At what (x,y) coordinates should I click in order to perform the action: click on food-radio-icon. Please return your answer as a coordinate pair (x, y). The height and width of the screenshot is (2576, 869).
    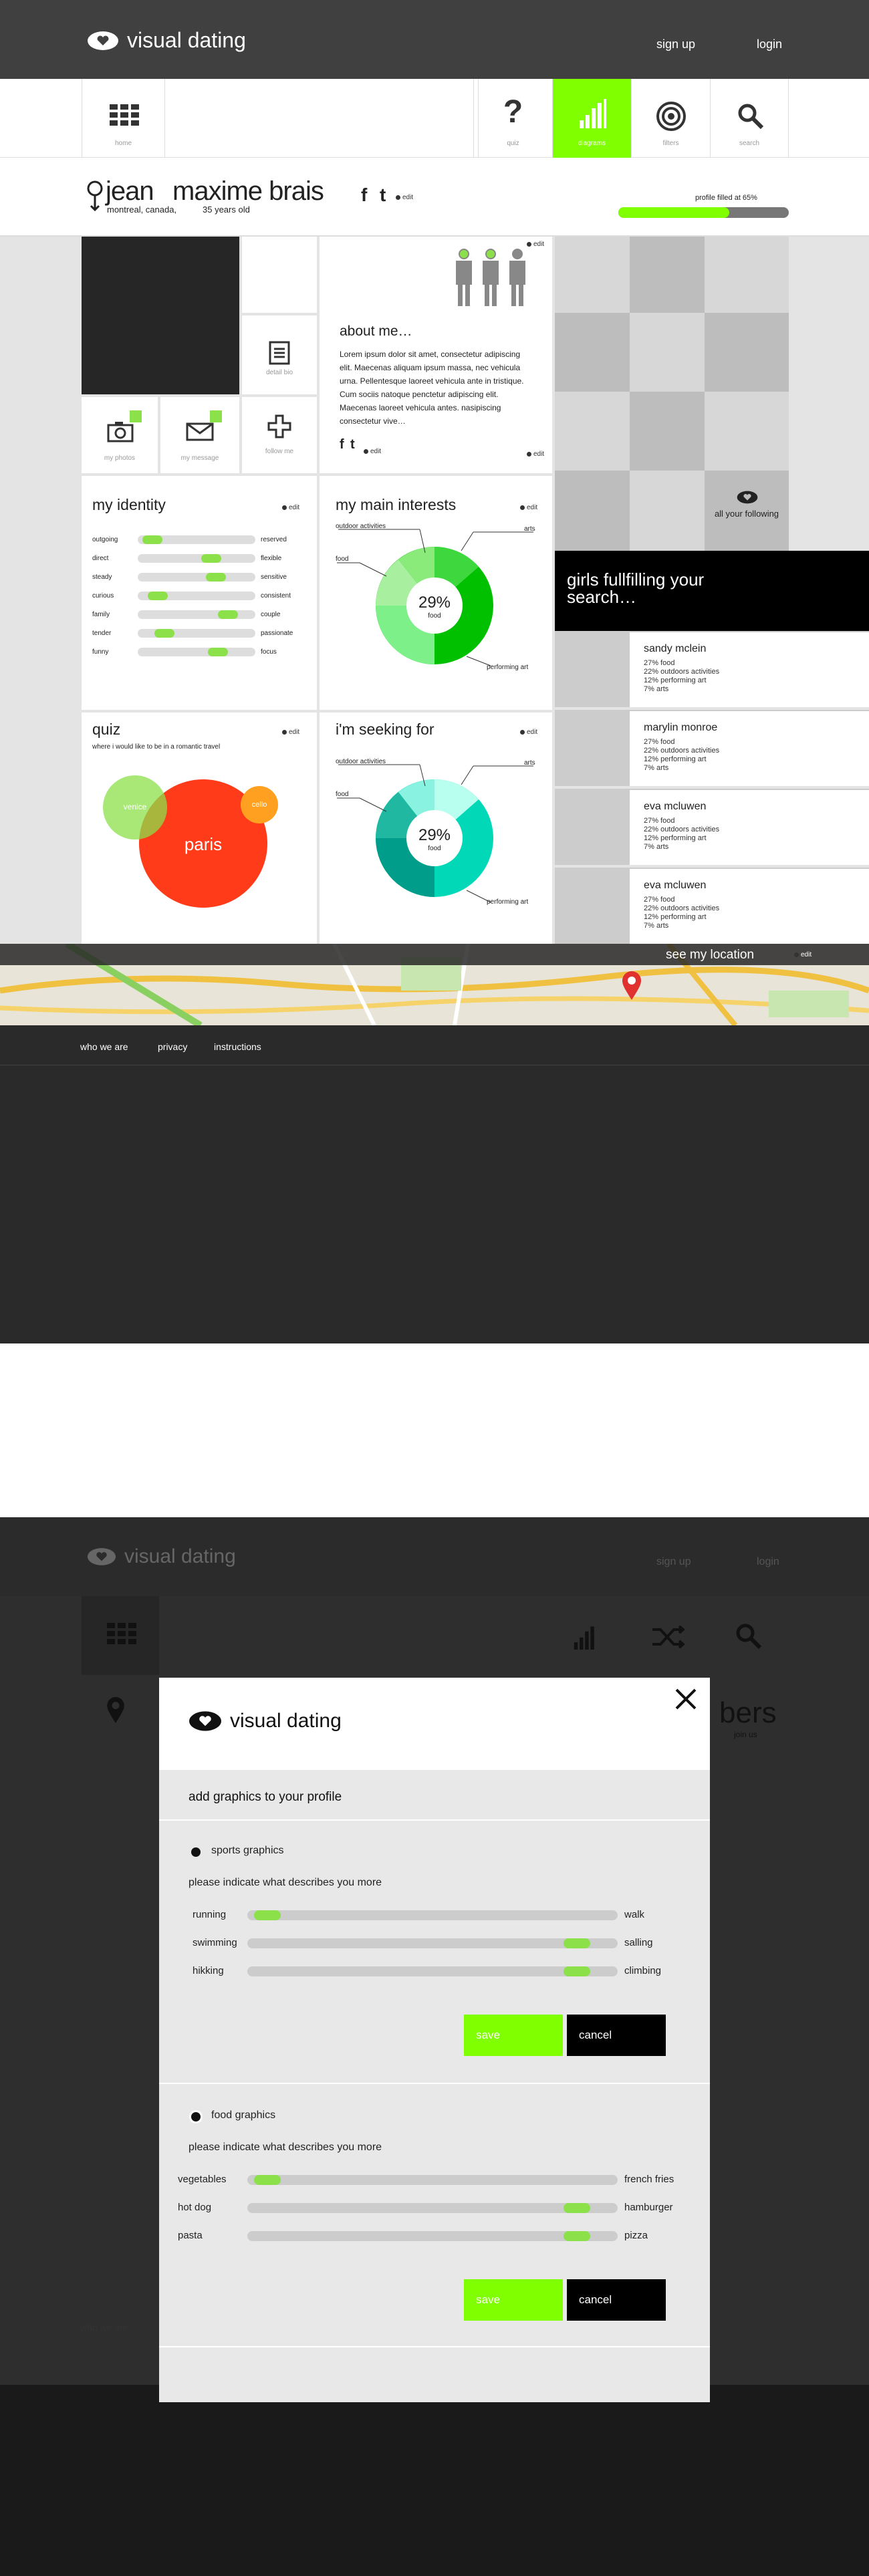
    Looking at the image, I should click on (196, 2116).